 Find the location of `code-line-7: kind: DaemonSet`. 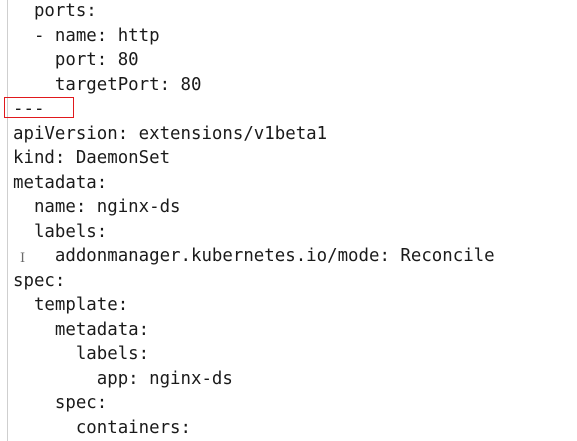

code-line-7: kind: DaemonSet is located at coordinates (92, 158).